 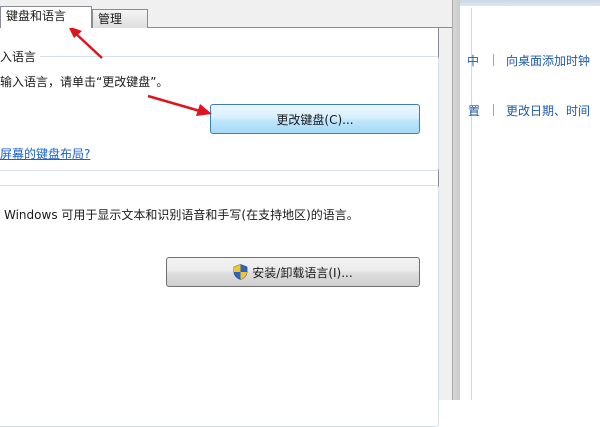 What do you see at coordinates (45, 153) in the screenshot?
I see `keyboard-layout-link: 屏幕的键盘布局?` at bounding box center [45, 153].